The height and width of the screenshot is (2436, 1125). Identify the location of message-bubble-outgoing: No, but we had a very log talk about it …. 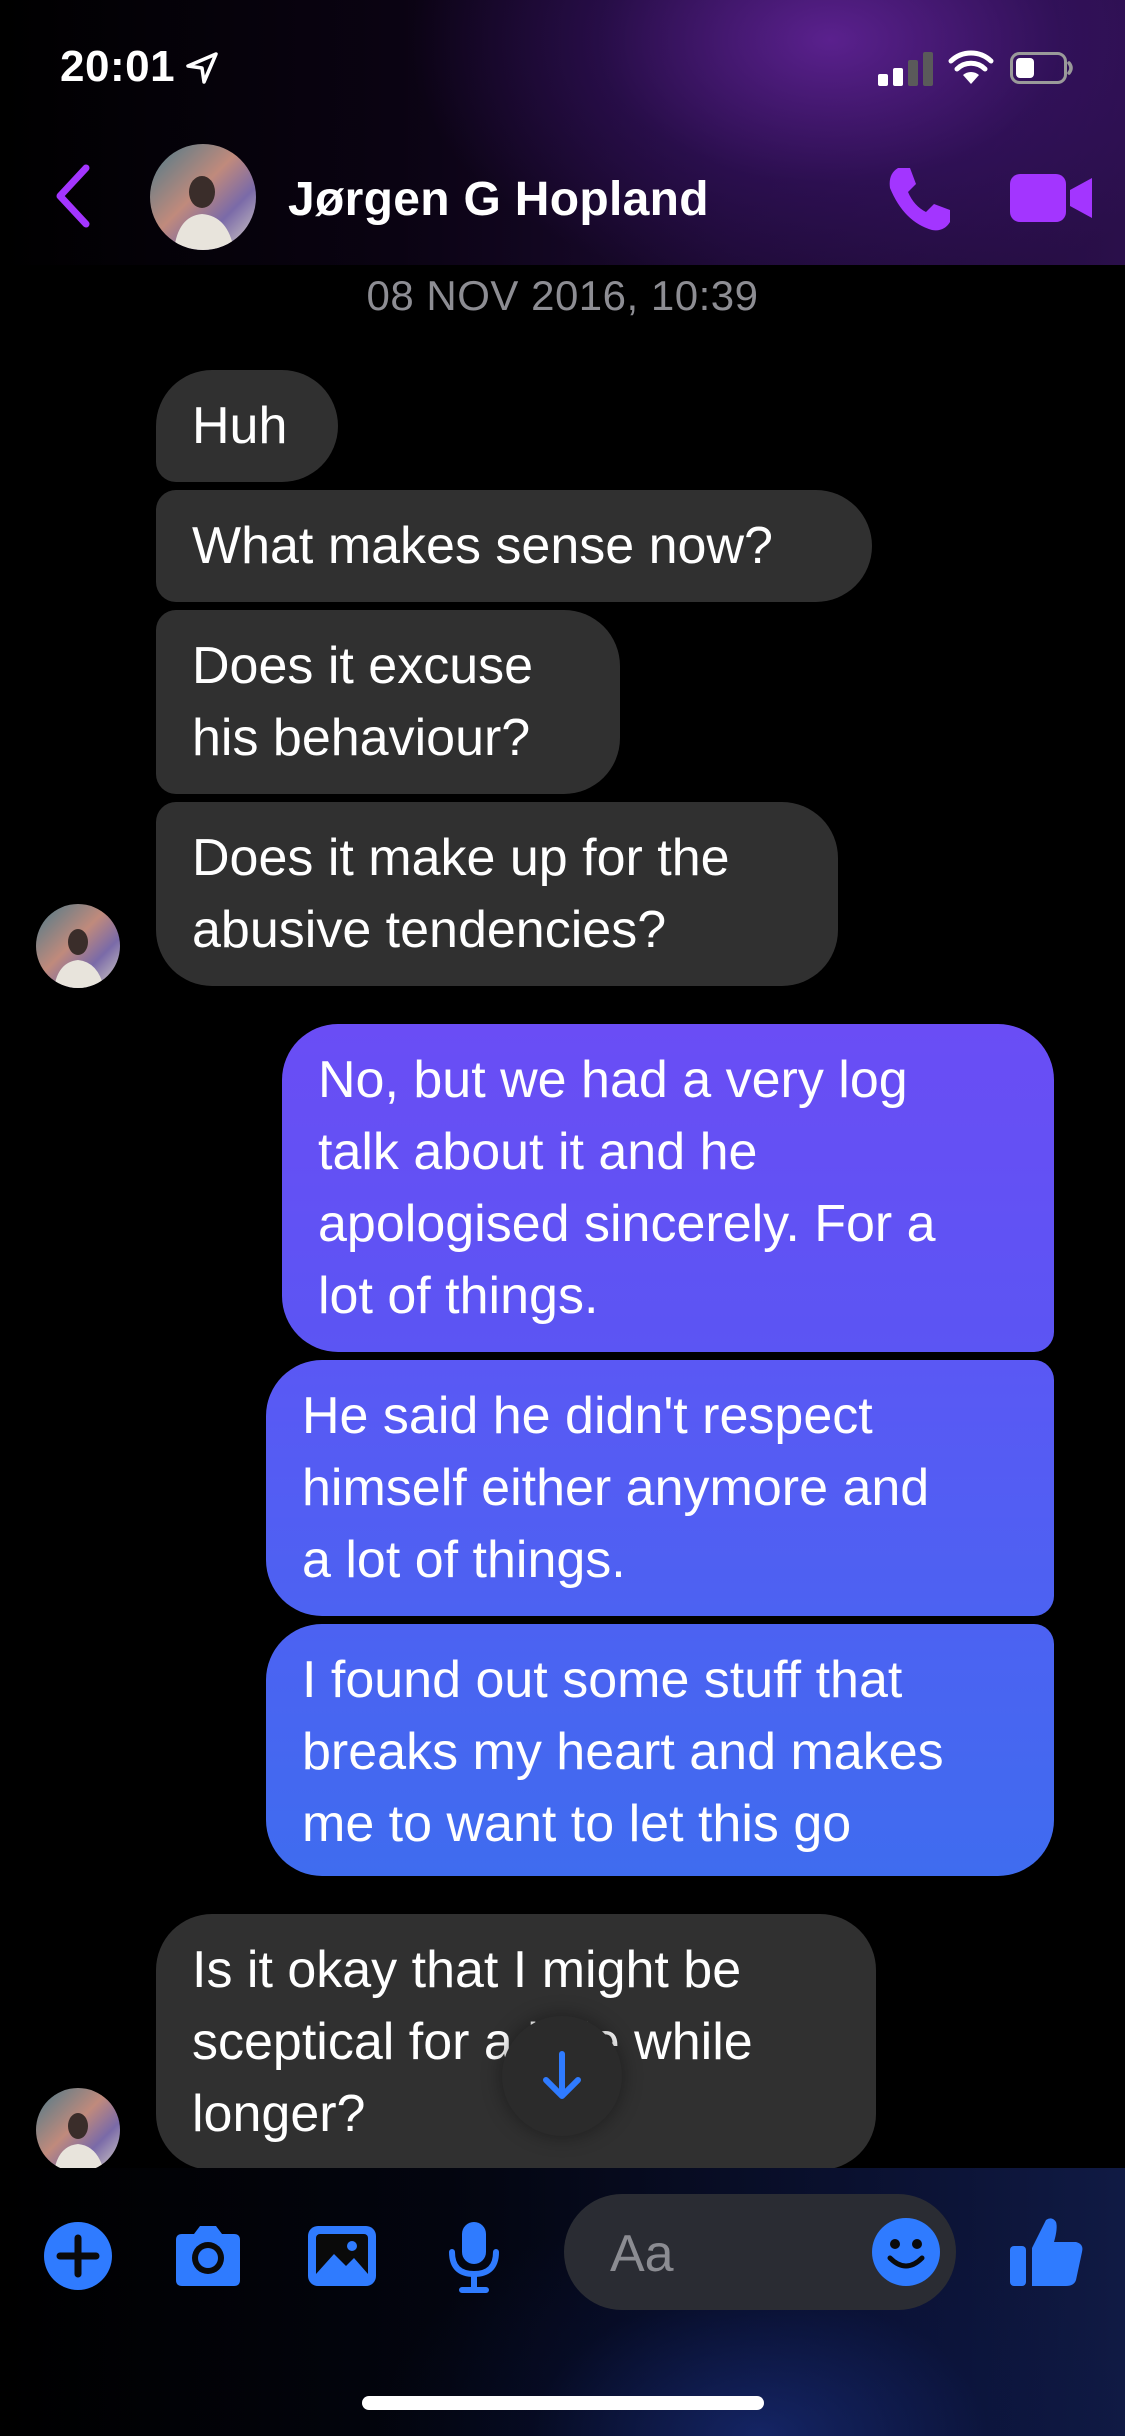
(668, 1188).